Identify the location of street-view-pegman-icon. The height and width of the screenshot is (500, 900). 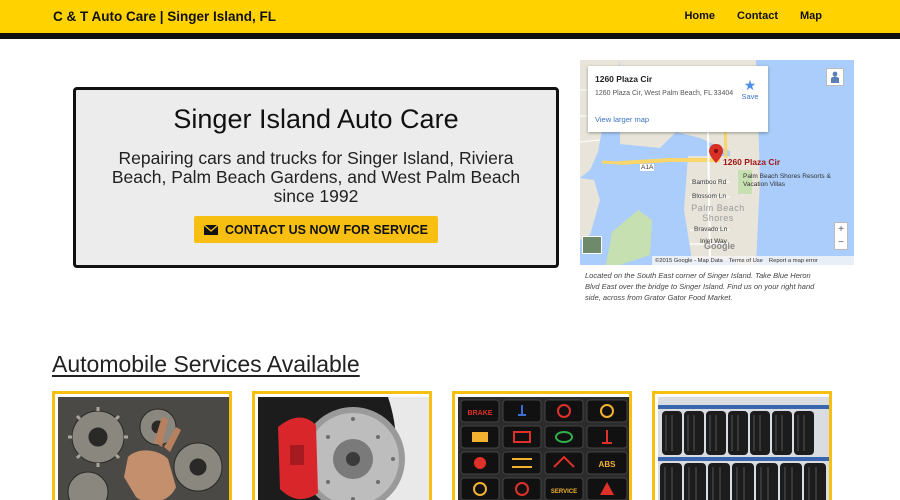
(835, 77).